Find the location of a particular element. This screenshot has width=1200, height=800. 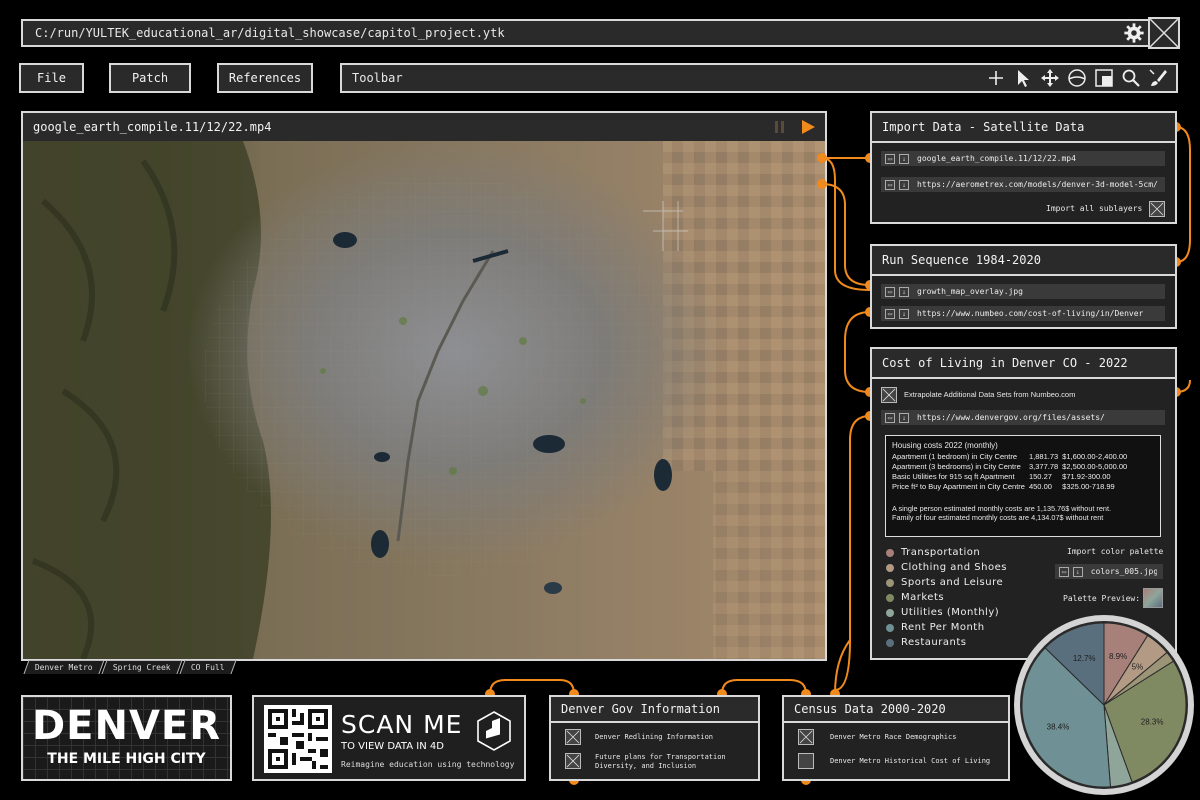

legend-item: Markets is located at coordinates (946, 597).